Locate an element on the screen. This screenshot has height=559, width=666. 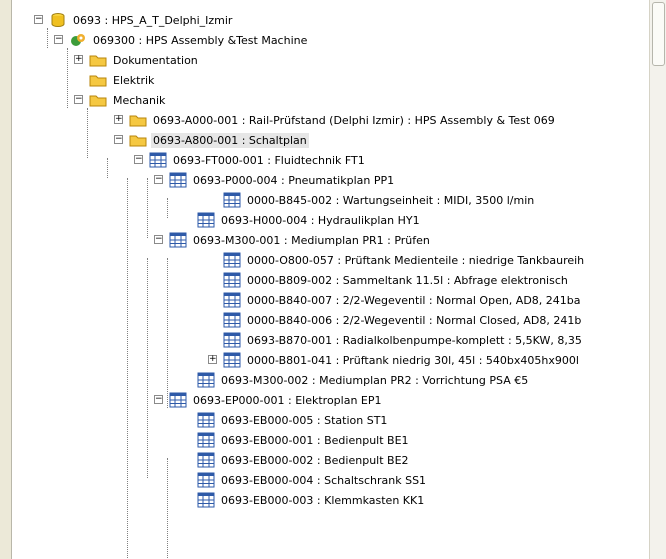
tree-item-label: Dokumentation is located at coordinates (155, 60).